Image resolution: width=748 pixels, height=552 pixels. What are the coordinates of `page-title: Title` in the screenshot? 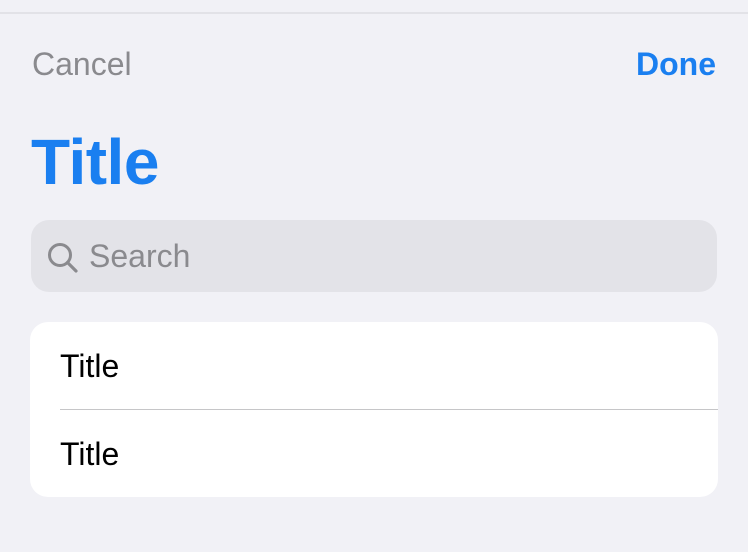 It's located at (95, 162).